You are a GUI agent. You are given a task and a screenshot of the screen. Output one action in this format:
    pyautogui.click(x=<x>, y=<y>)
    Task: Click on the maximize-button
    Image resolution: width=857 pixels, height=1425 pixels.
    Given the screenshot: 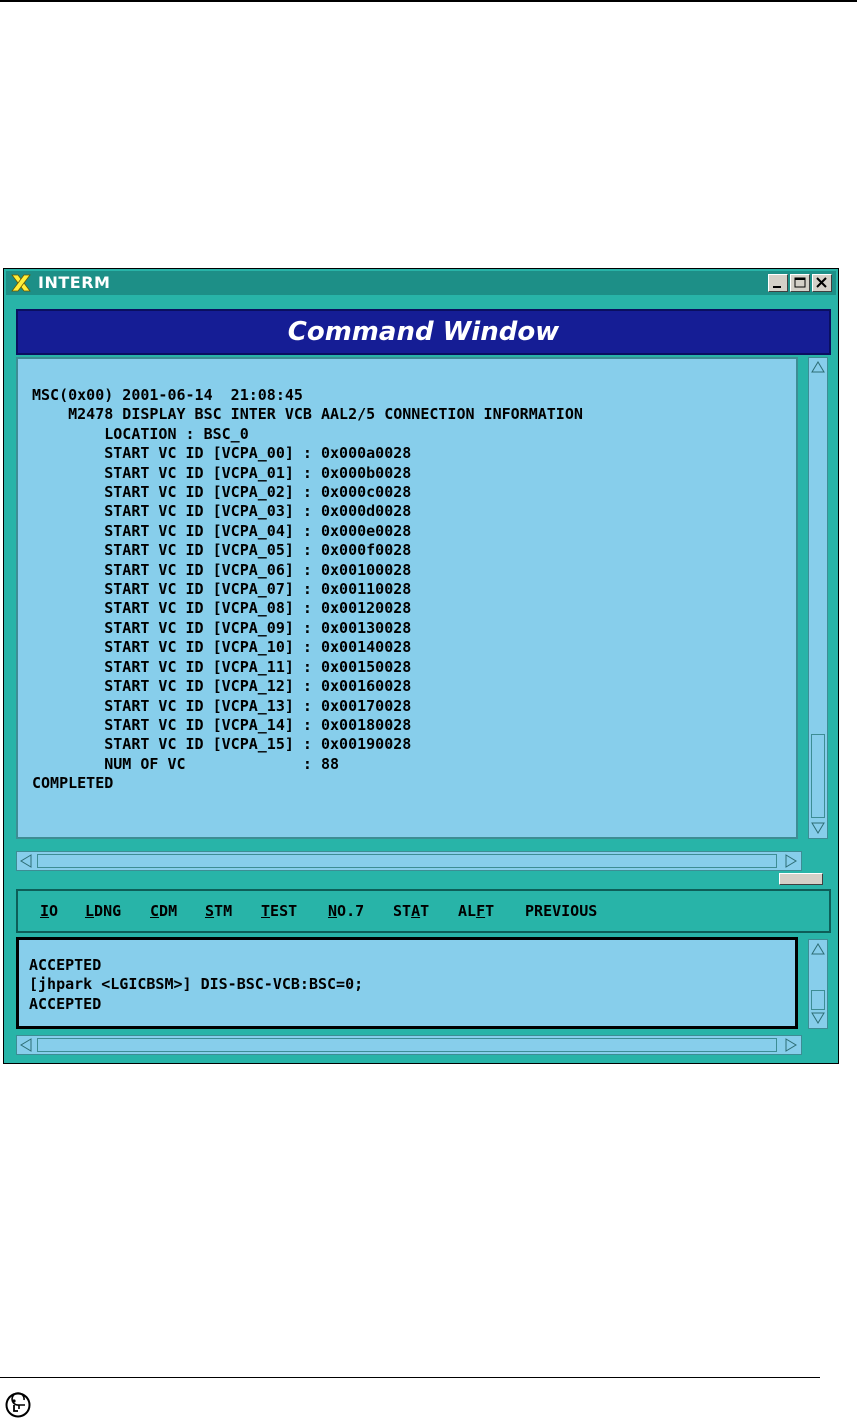 What is the action you would take?
    pyautogui.click(x=800, y=283)
    